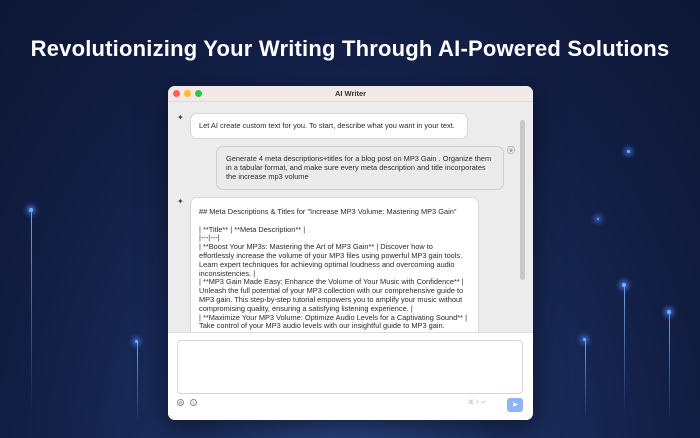  I want to click on send-button: ➤, so click(515, 405).